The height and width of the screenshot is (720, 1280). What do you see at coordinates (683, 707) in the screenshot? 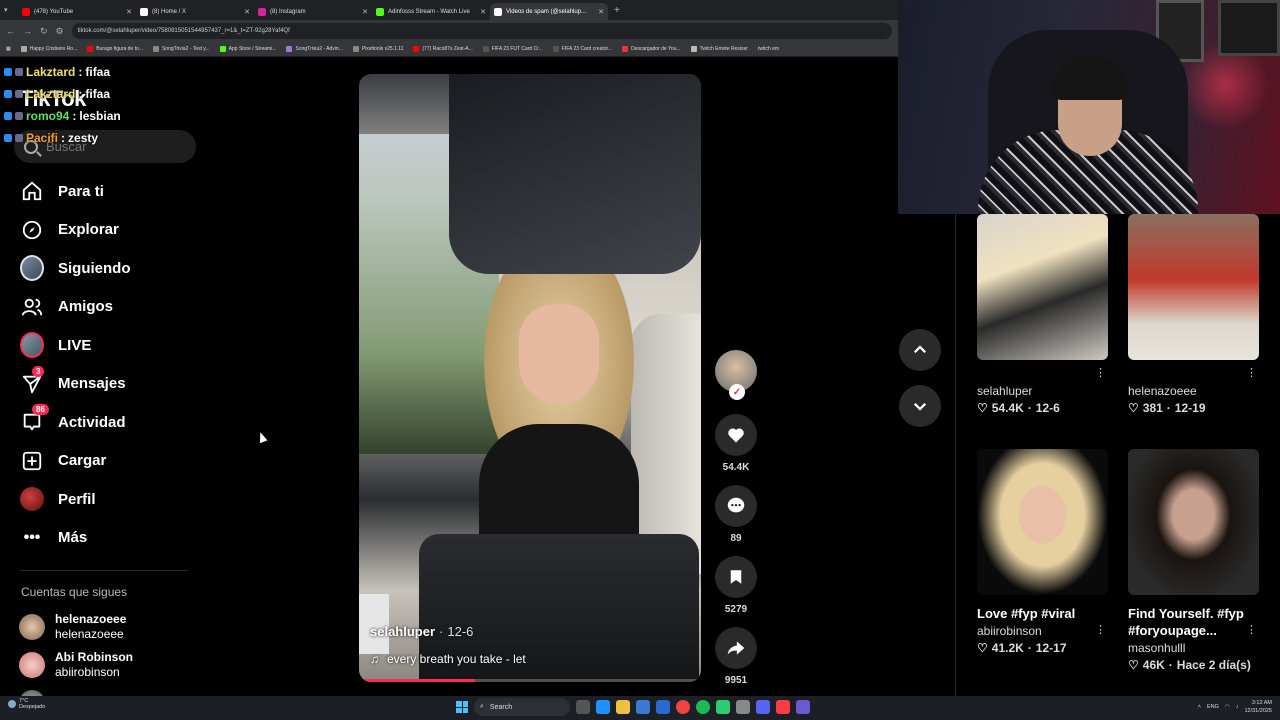
I see `chrome-icon` at bounding box center [683, 707].